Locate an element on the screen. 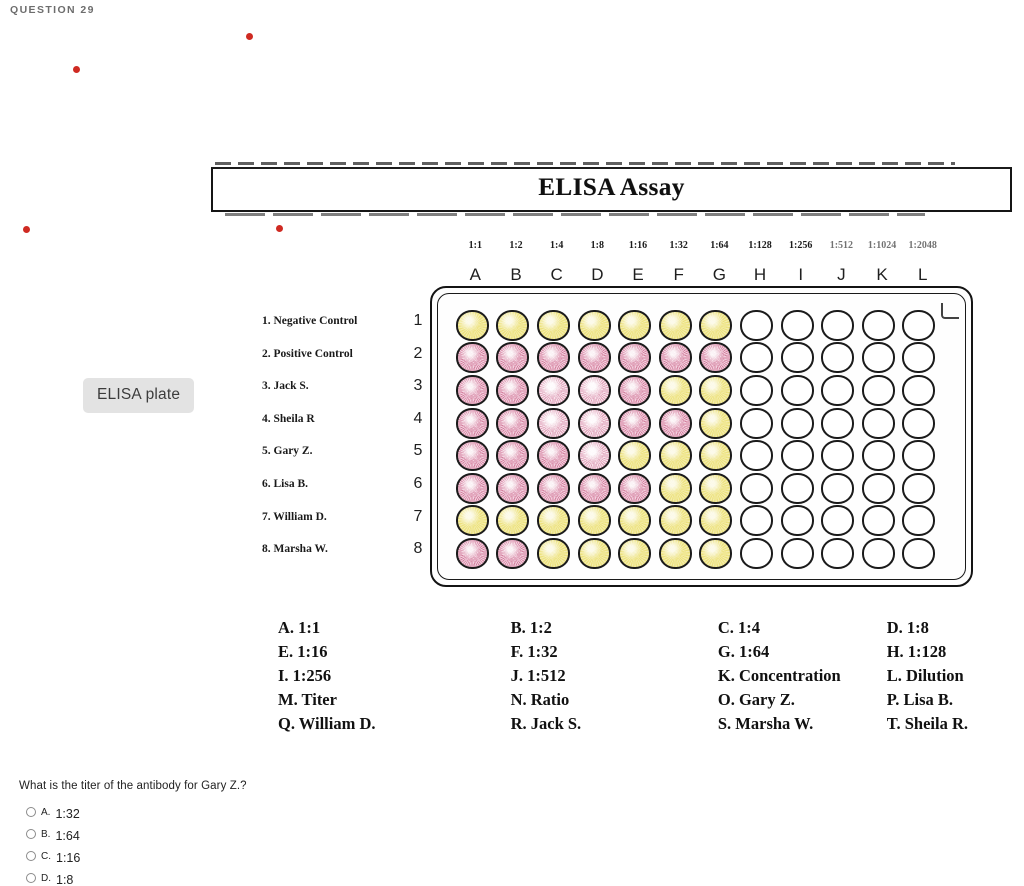 The width and height of the screenshot is (1024, 886). well-cell-K1 is located at coordinates (878, 325).